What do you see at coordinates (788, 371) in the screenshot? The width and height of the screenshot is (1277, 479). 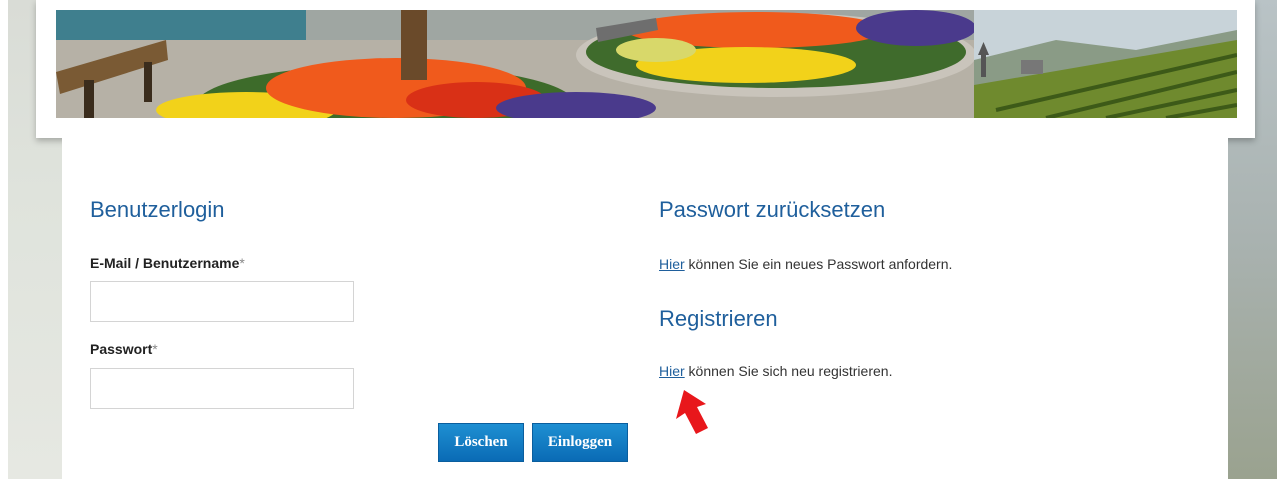 I see `register-description: können Sie sich neu registrieren.` at bounding box center [788, 371].